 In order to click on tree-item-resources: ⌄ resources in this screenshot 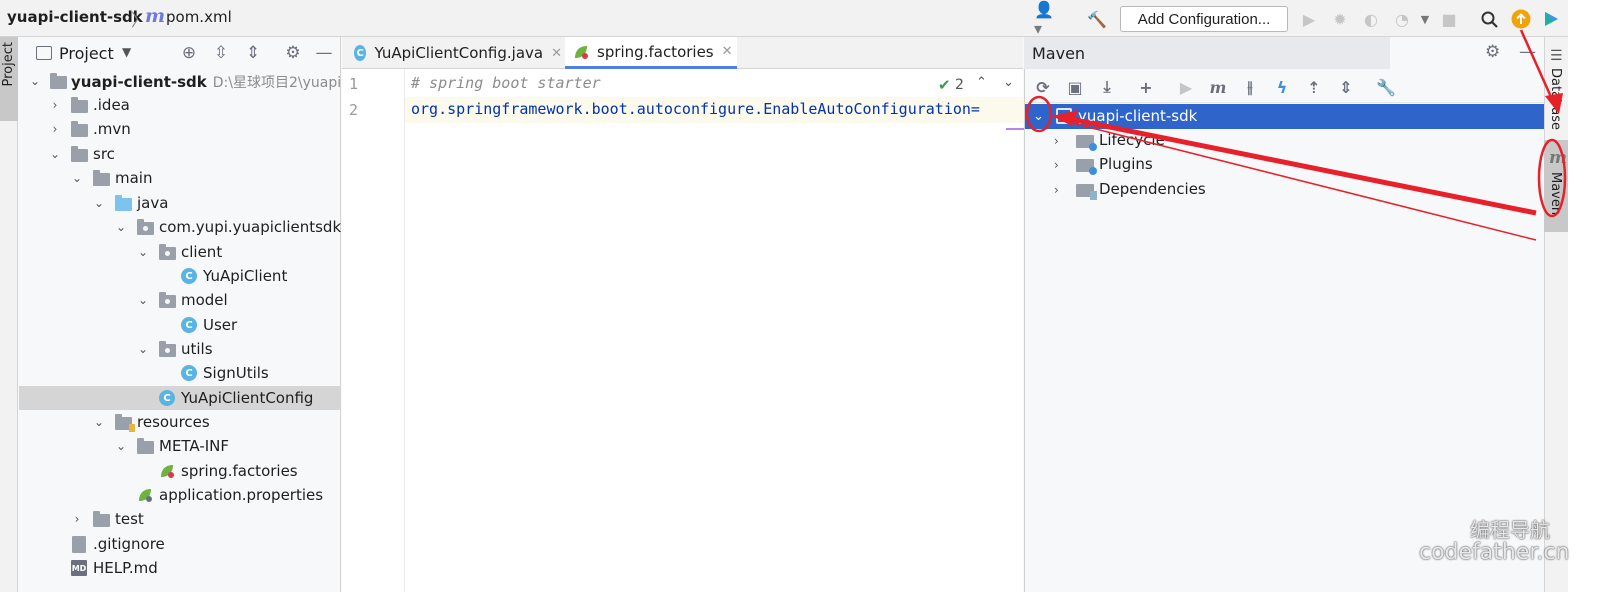, I will do `click(180, 422)`.